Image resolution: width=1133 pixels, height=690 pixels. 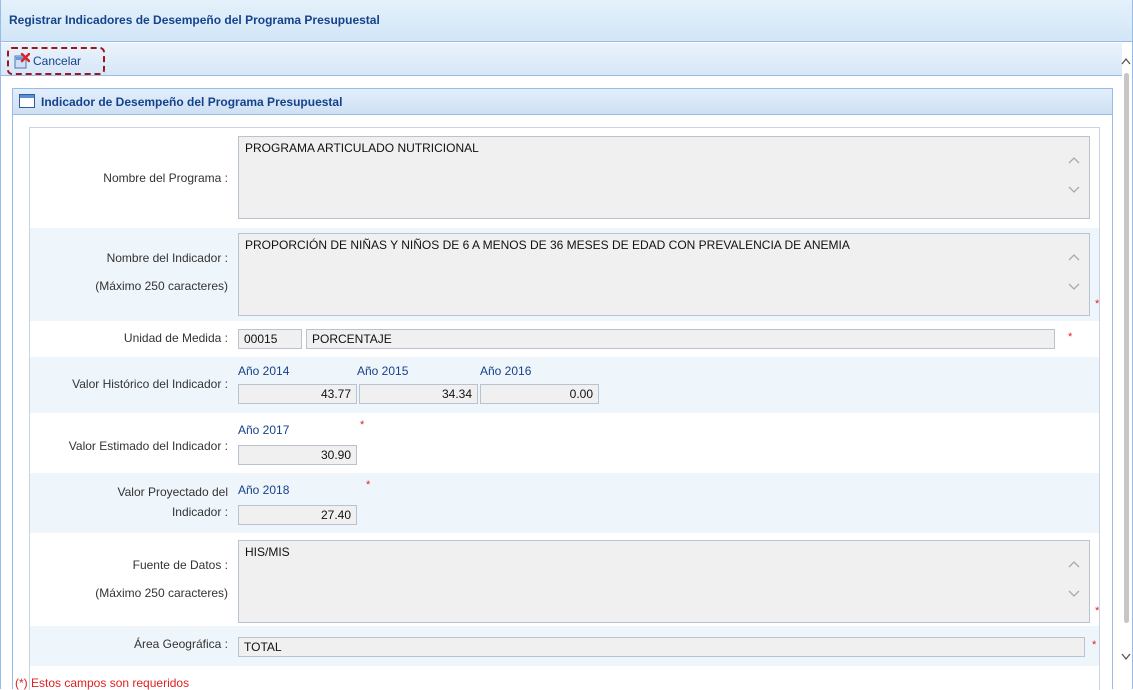 I want to click on indicador-label: Nombre del Indicador :, so click(x=167, y=258).